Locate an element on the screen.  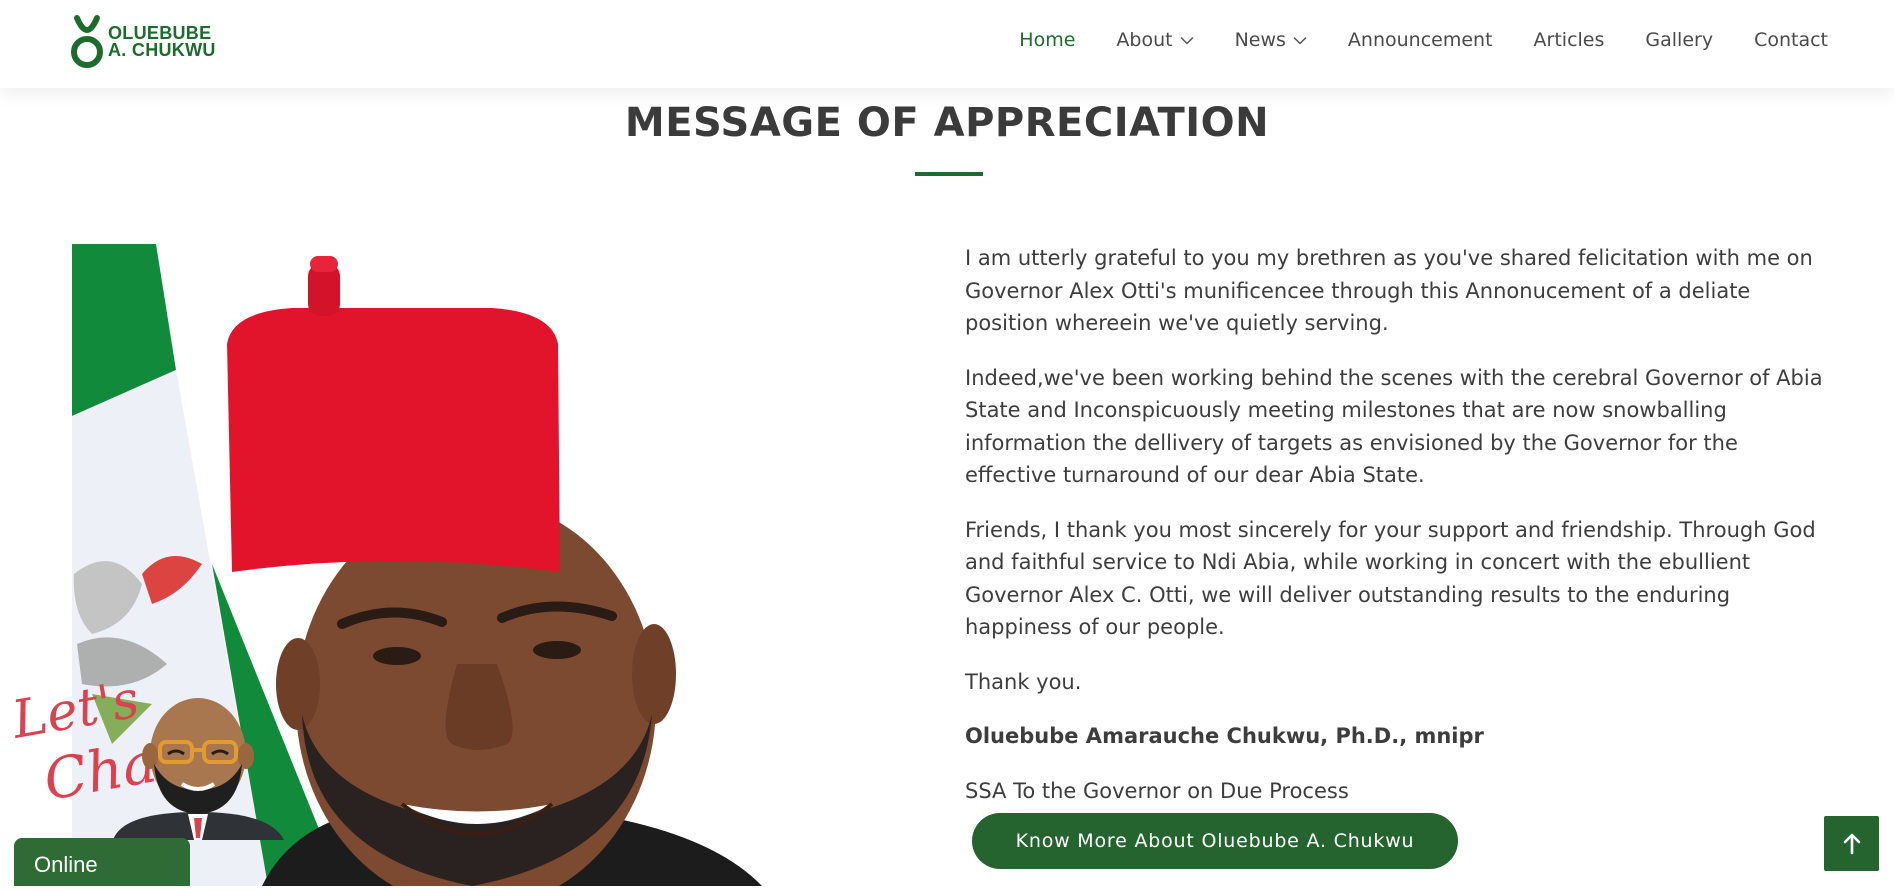
nav-item-articles: Articles is located at coordinates (1569, 40).